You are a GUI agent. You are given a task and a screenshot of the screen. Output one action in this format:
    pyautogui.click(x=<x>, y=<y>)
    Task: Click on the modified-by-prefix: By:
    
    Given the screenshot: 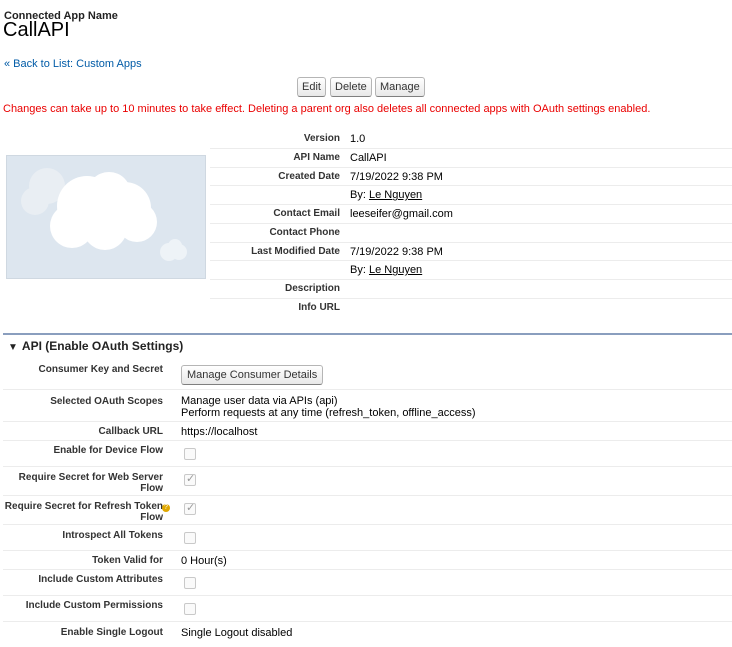 What is the action you would take?
    pyautogui.click(x=358, y=270)
    